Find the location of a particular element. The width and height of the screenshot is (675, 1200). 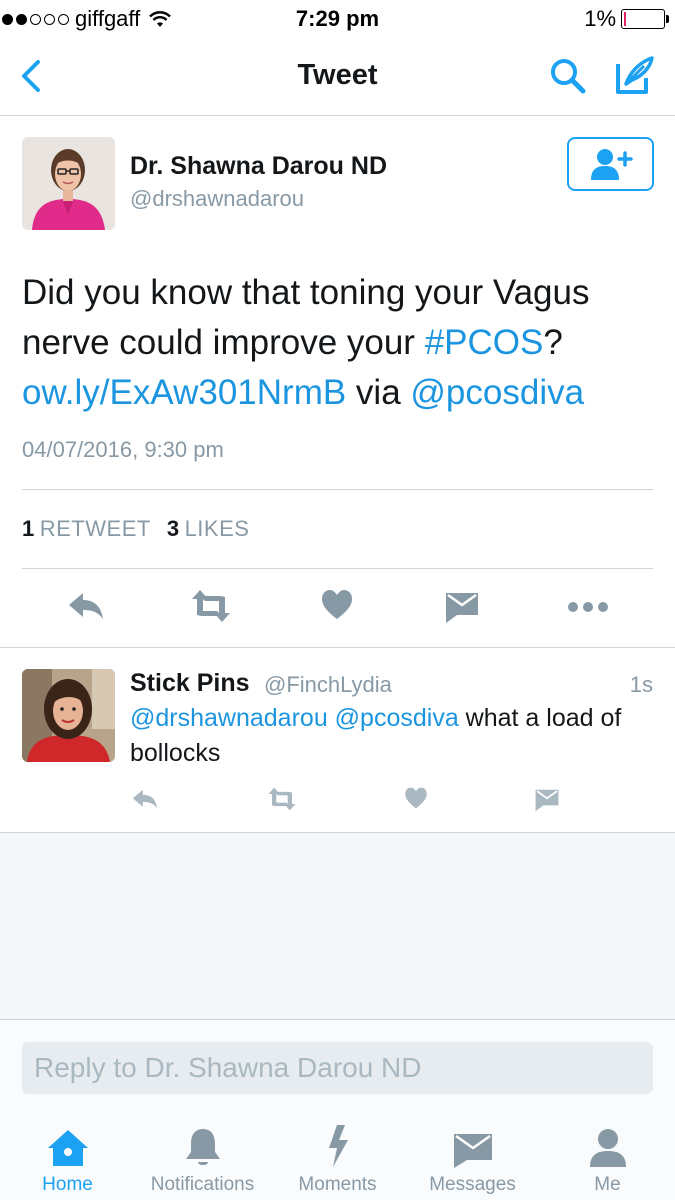

reply-timestamp: 1s is located at coordinates (641, 684).